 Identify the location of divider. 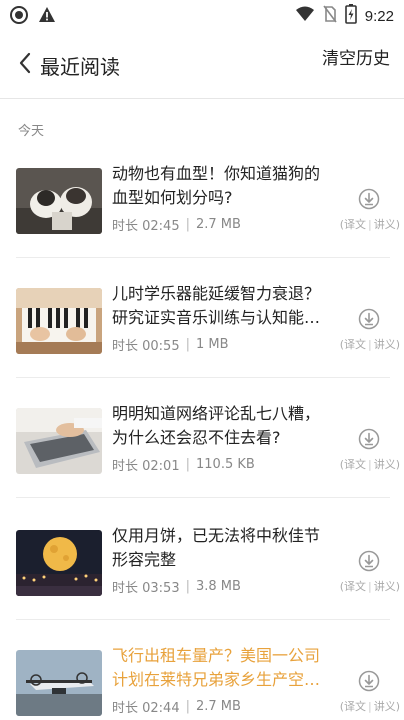
(203, 497).